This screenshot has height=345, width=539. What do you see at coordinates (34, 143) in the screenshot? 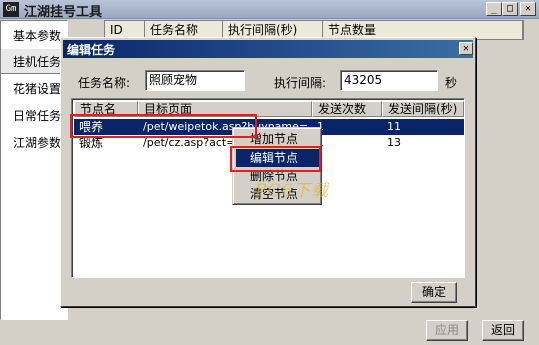
I see `sidebar-item-jianghu-params: 江湖参数` at bounding box center [34, 143].